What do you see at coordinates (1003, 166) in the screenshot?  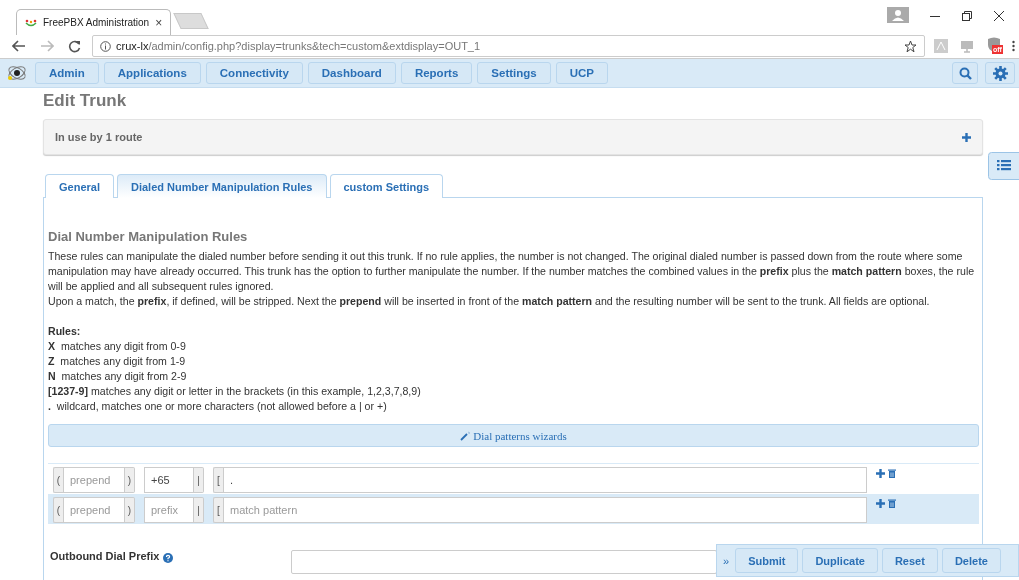 I see `list-icon` at bounding box center [1003, 166].